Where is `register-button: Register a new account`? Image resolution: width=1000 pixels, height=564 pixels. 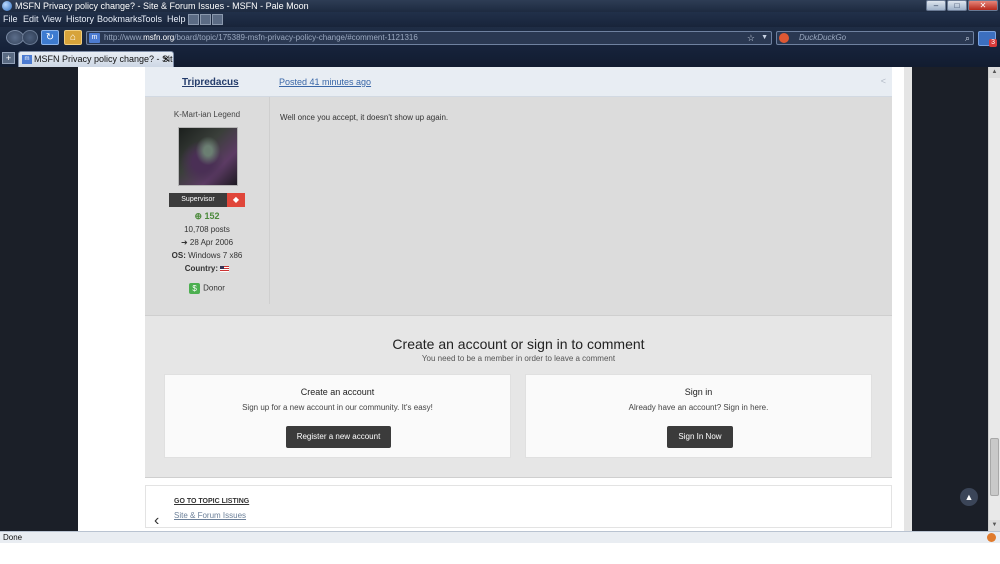 register-button: Register a new account is located at coordinates (338, 437).